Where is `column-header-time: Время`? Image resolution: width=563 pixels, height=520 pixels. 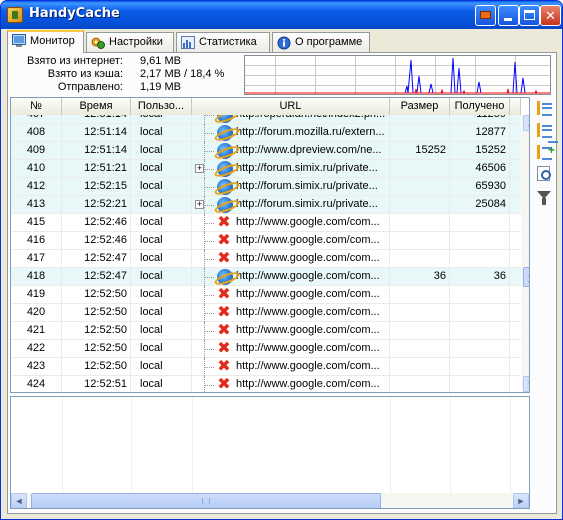 column-header-time: Время is located at coordinates (96, 107).